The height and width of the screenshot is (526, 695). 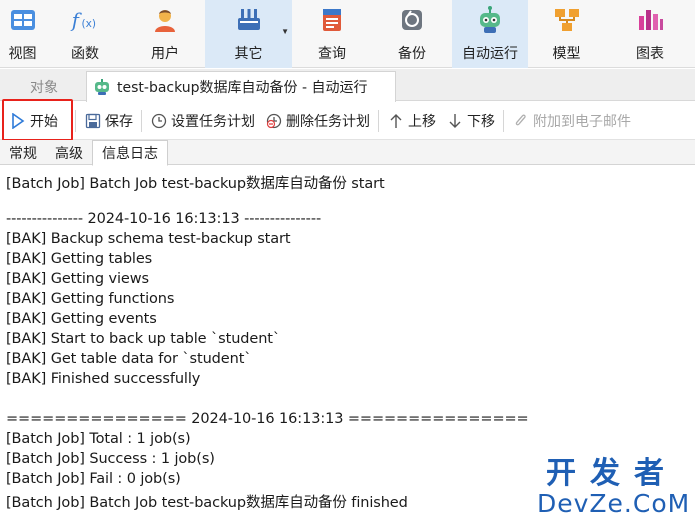 I want to click on ribbon-toolbar: 视图 f (x) 函数 用户 其它 ▼ 查询 备份 自动运行 模型 图表, so click(x=347, y=34).